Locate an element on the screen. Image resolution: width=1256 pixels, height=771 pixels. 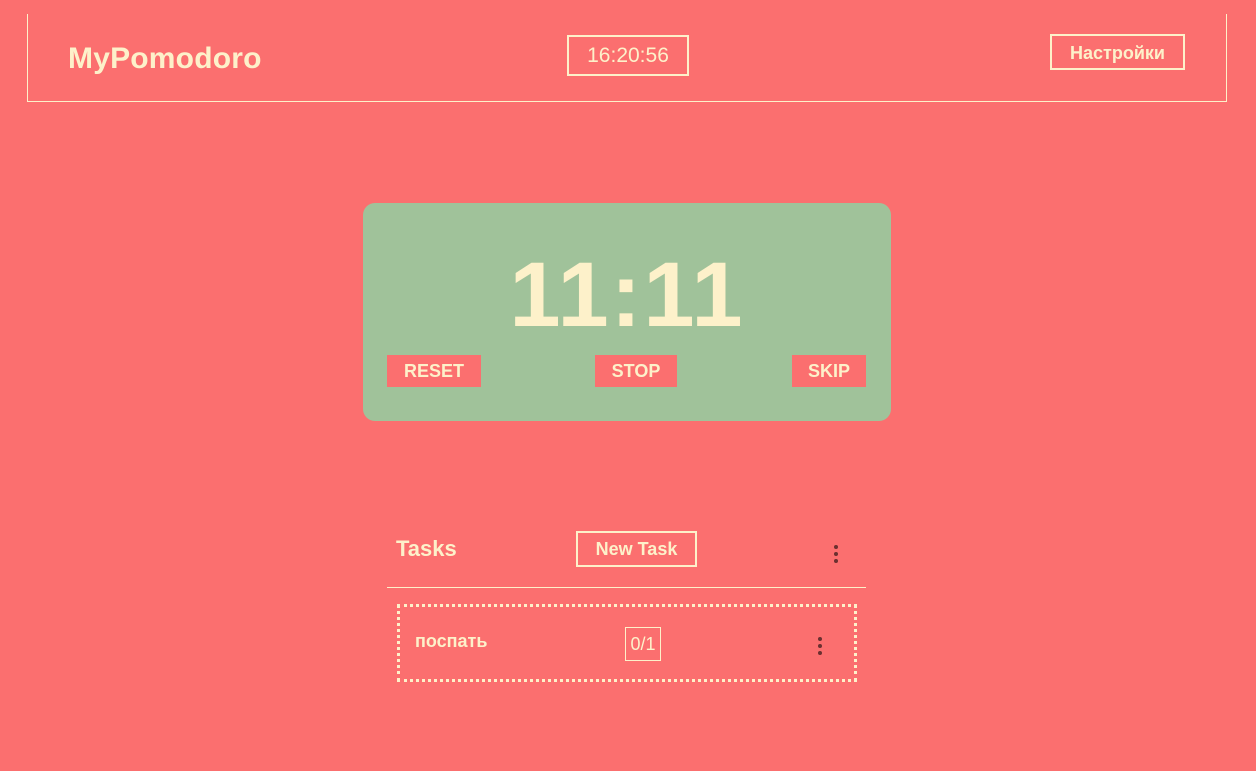
reset-button: RESET is located at coordinates (434, 371).